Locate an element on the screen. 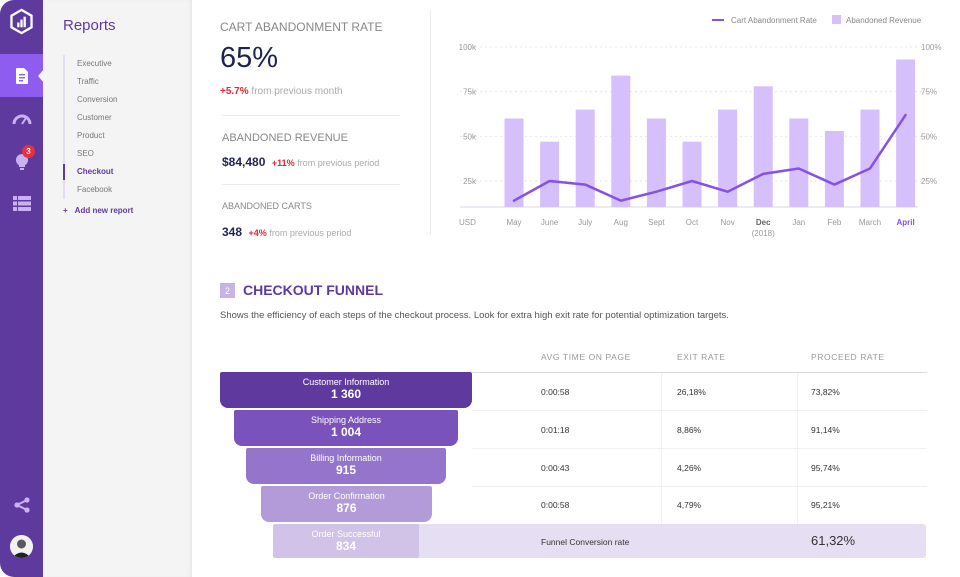  rate-delta-text: from previous month is located at coordinates (297, 91).